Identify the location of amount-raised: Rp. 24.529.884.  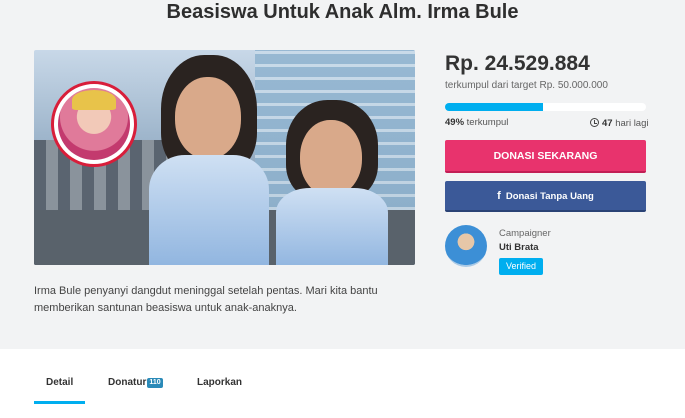
(517, 63).